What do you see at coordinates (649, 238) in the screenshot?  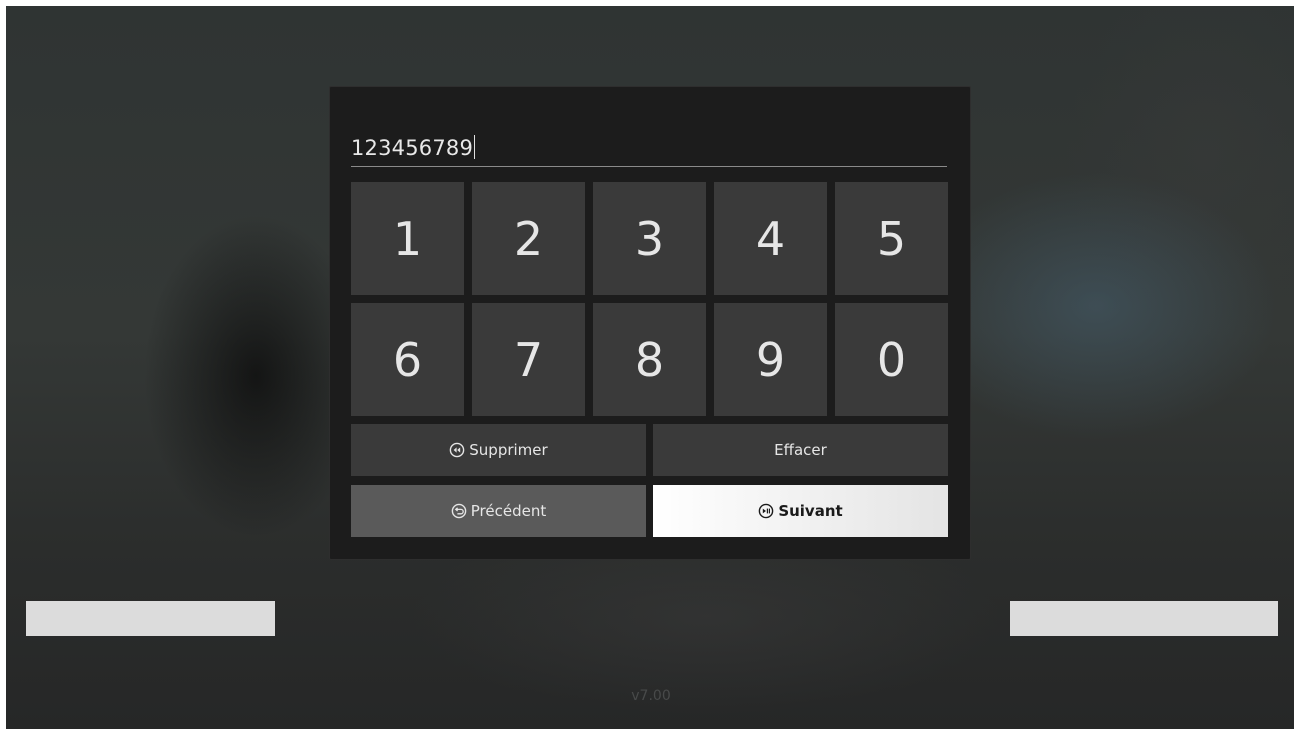 I see `key-3: 3` at bounding box center [649, 238].